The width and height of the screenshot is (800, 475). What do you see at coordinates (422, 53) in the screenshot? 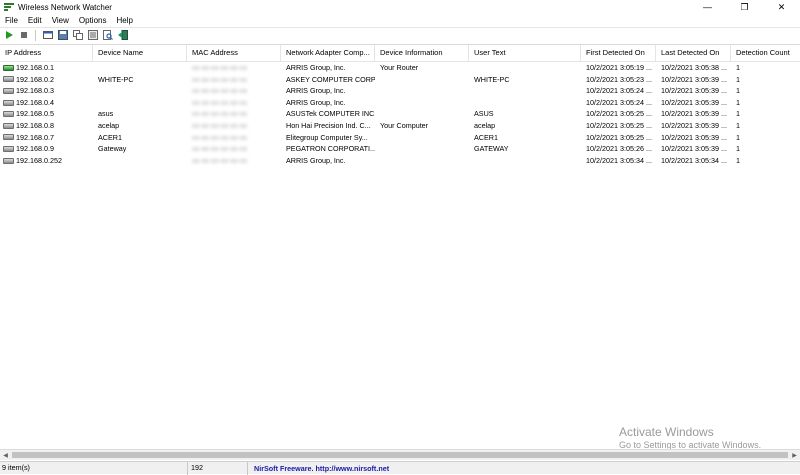
I see `column-device-information: Device Information` at bounding box center [422, 53].